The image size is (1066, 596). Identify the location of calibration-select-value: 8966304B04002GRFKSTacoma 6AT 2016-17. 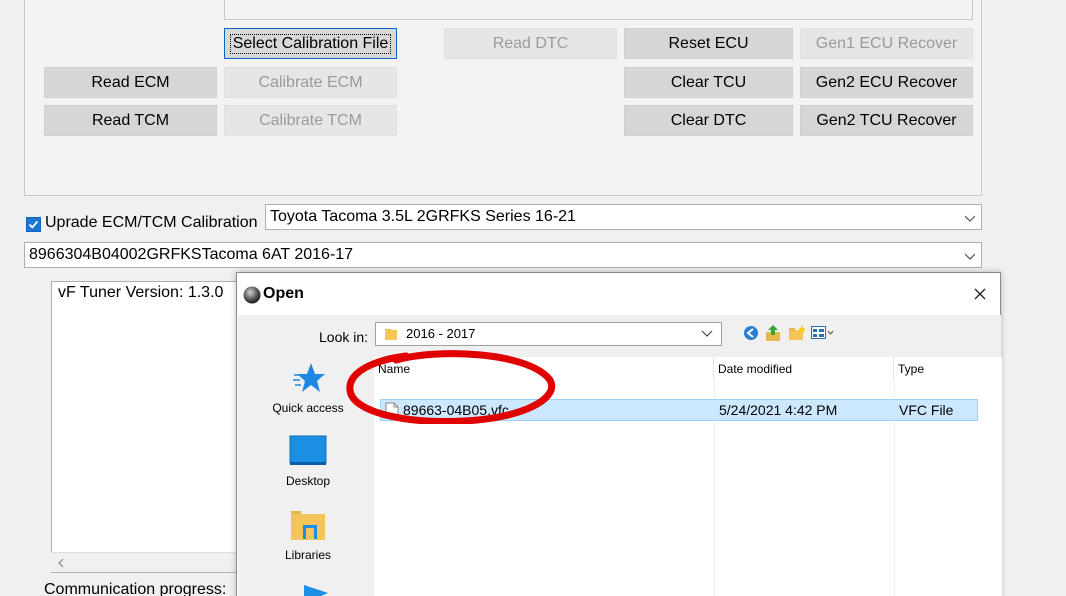
(191, 254).